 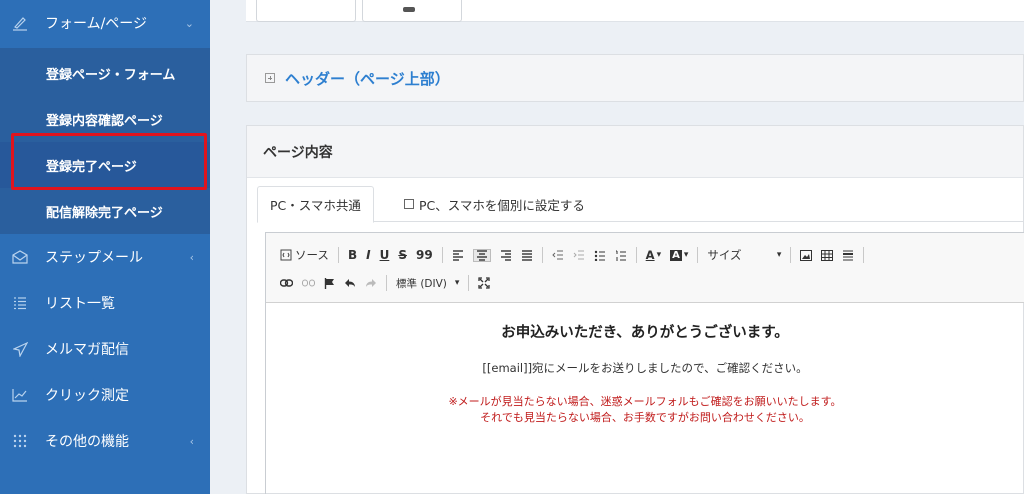 I want to click on italic-button: I, so click(x=368, y=255).